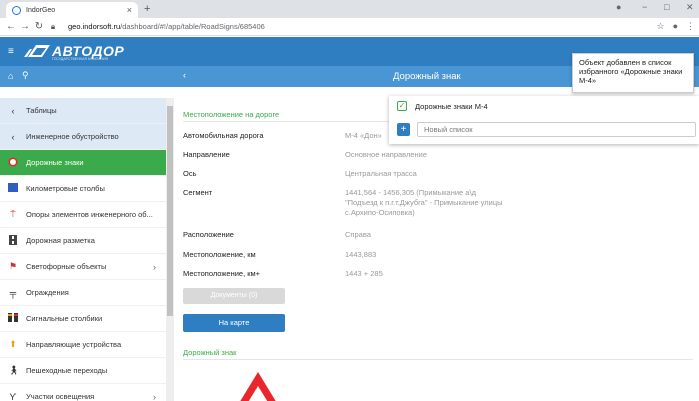 This screenshot has width=699, height=401. Describe the element at coordinates (13, 344) in the screenshot. I see `guide-device-icon: ⬆` at that location.